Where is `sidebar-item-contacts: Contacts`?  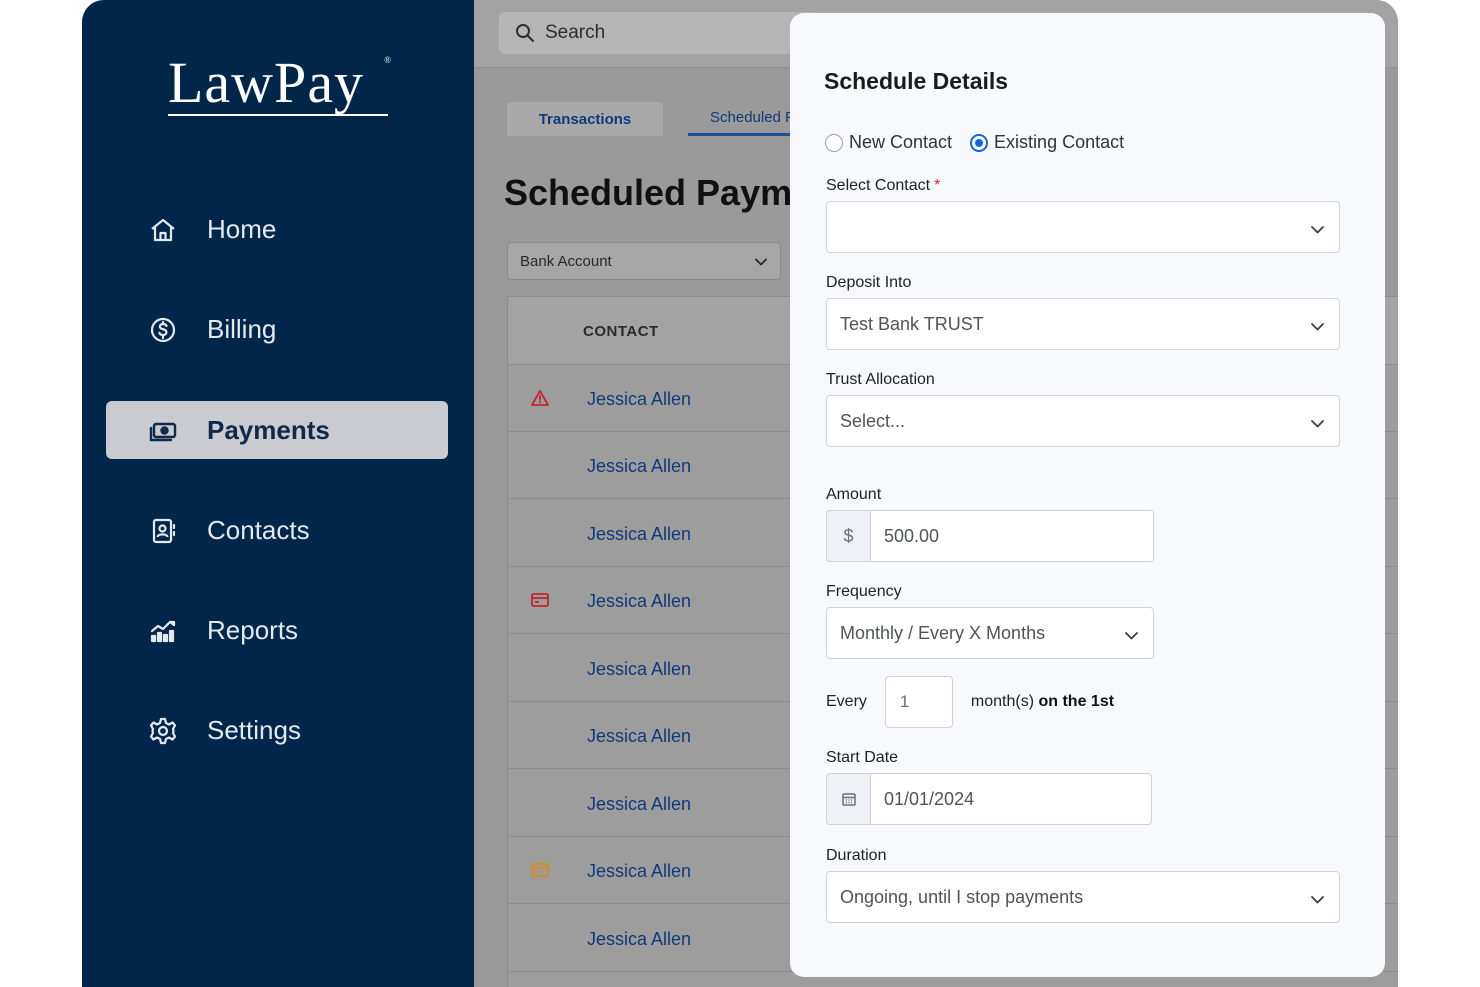
sidebar-item-contacts: Contacts is located at coordinates (277, 530).